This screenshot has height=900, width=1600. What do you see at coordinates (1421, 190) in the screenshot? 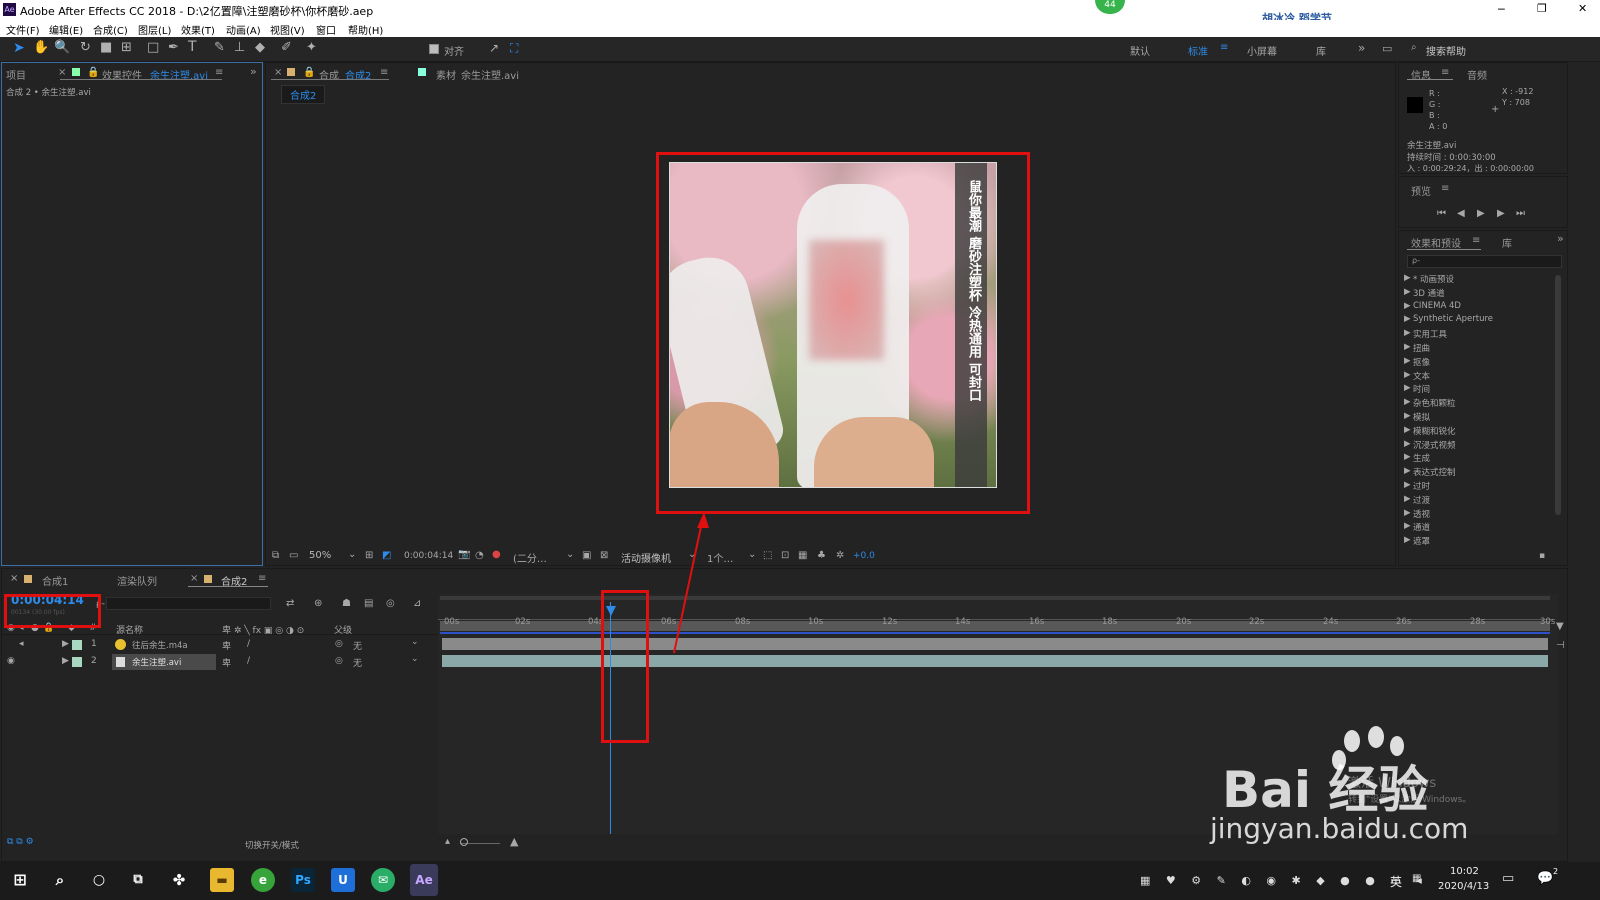
I see `preview-title: 预览` at bounding box center [1421, 190].